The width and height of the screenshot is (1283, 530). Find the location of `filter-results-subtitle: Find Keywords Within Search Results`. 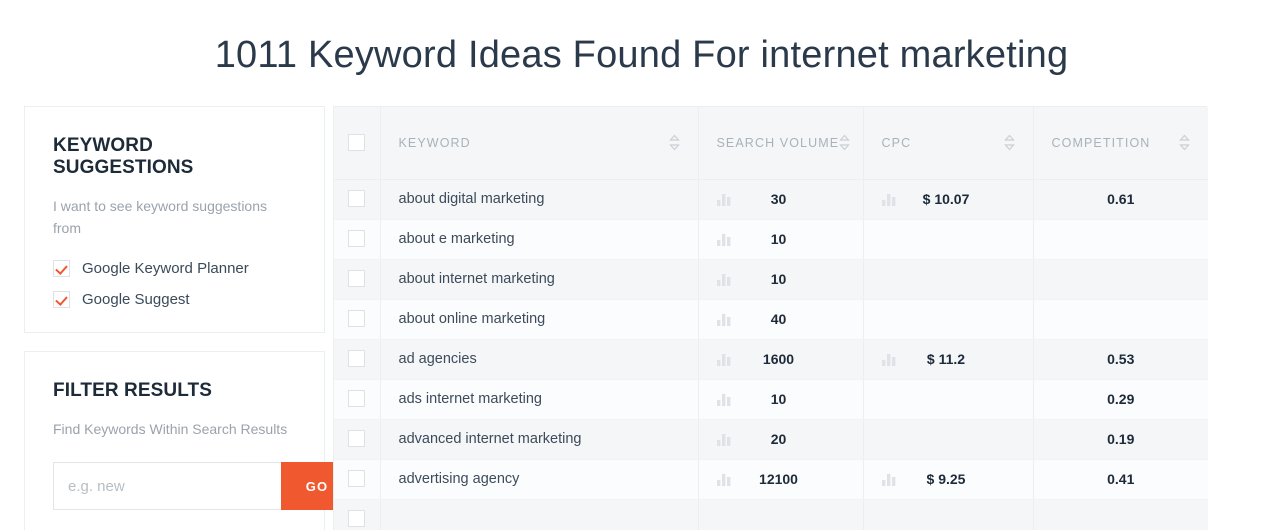

filter-results-subtitle: Find Keywords Within Search Results is located at coordinates (170, 428).